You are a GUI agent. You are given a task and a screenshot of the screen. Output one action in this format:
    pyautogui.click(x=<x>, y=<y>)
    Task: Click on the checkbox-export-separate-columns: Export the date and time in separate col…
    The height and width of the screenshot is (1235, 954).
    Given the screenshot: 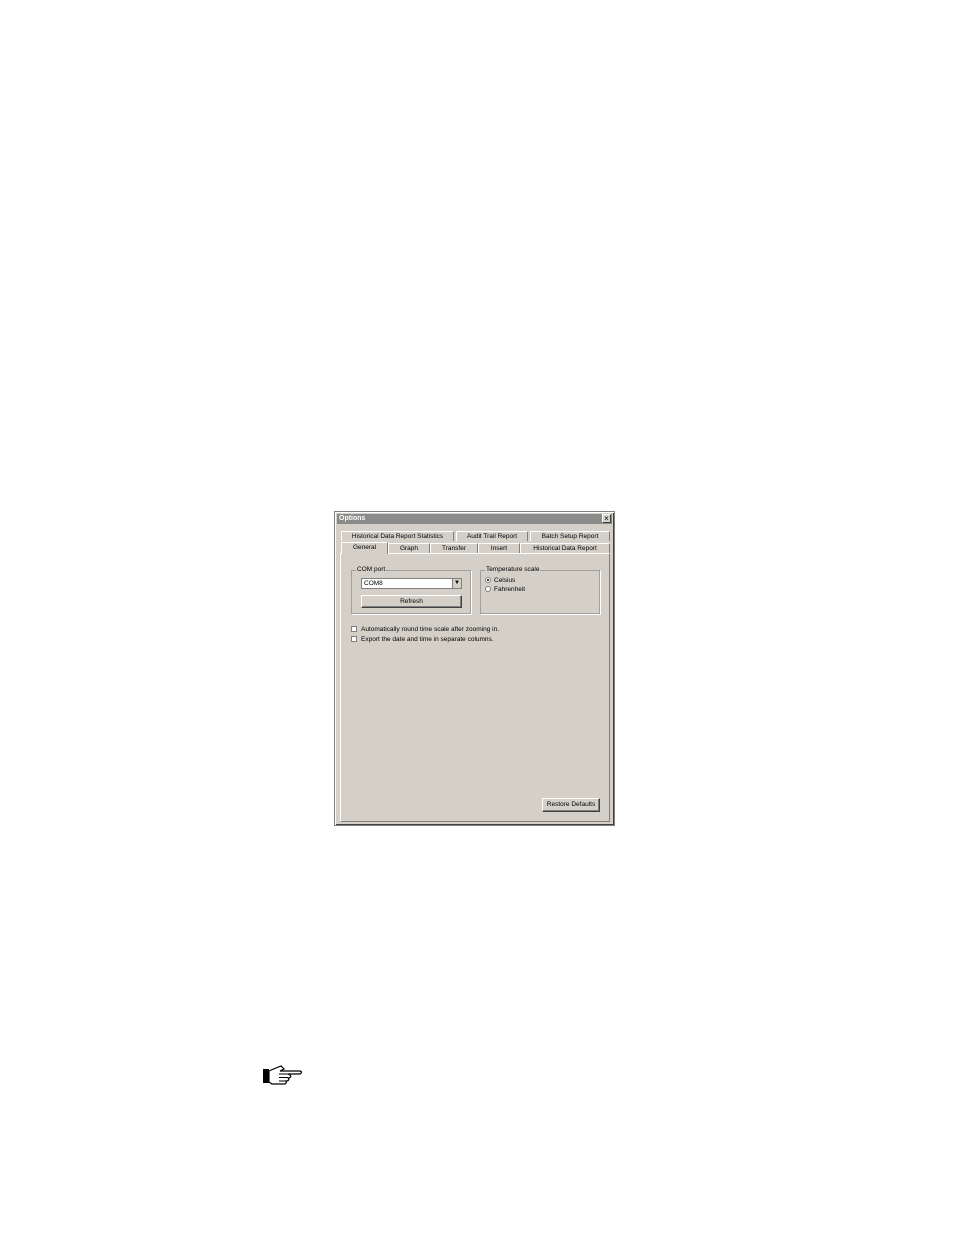 What is the action you would take?
    pyautogui.click(x=422, y=640)
    